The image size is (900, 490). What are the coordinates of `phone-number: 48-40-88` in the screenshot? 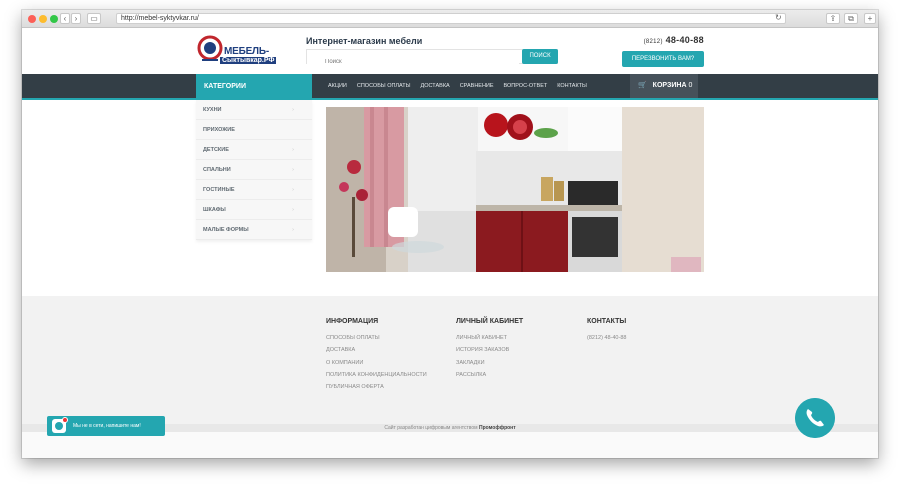 It's located at (684, 40).